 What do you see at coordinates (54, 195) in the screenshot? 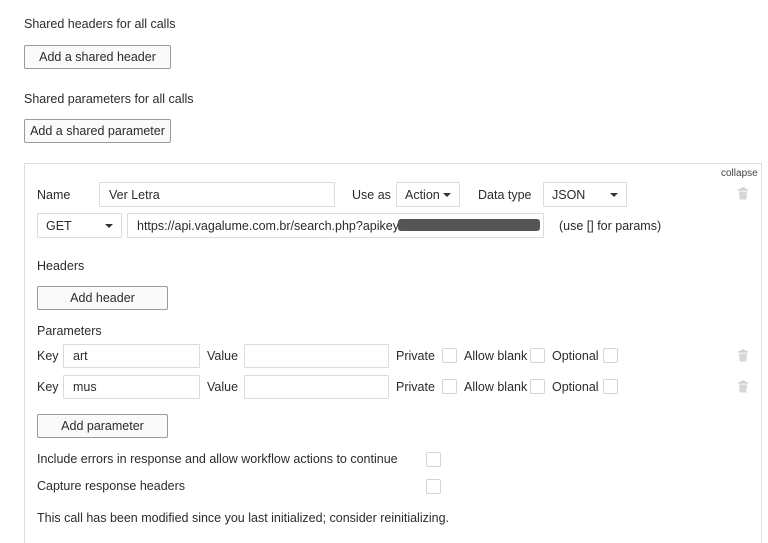
I see `name-label: Name` at bounding box center [54, 195].